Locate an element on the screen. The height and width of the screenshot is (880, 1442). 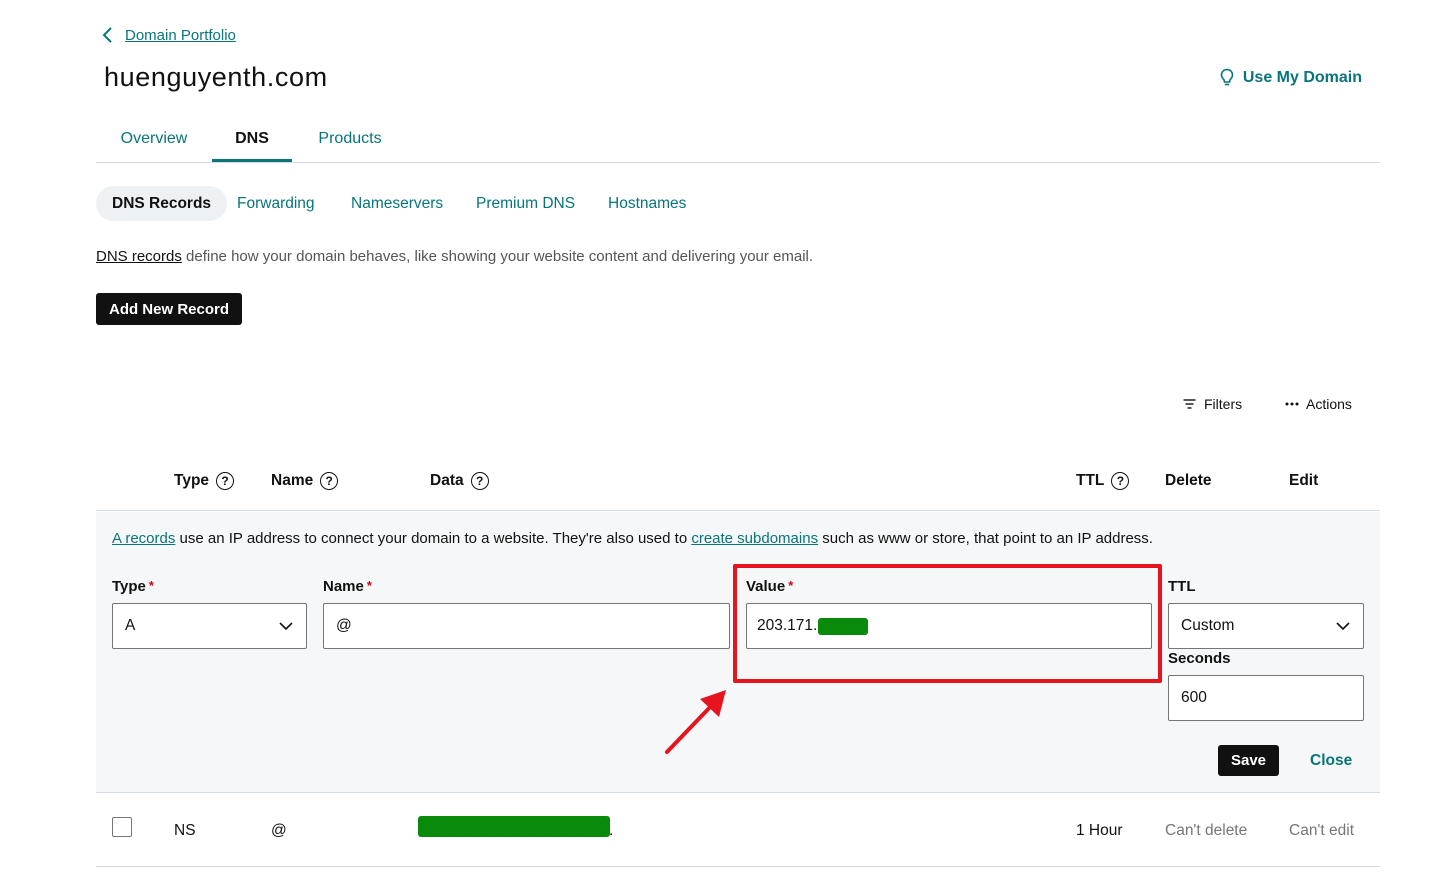
use-my-domain-label: Use My Domain is located at coordinates (1302, 77).